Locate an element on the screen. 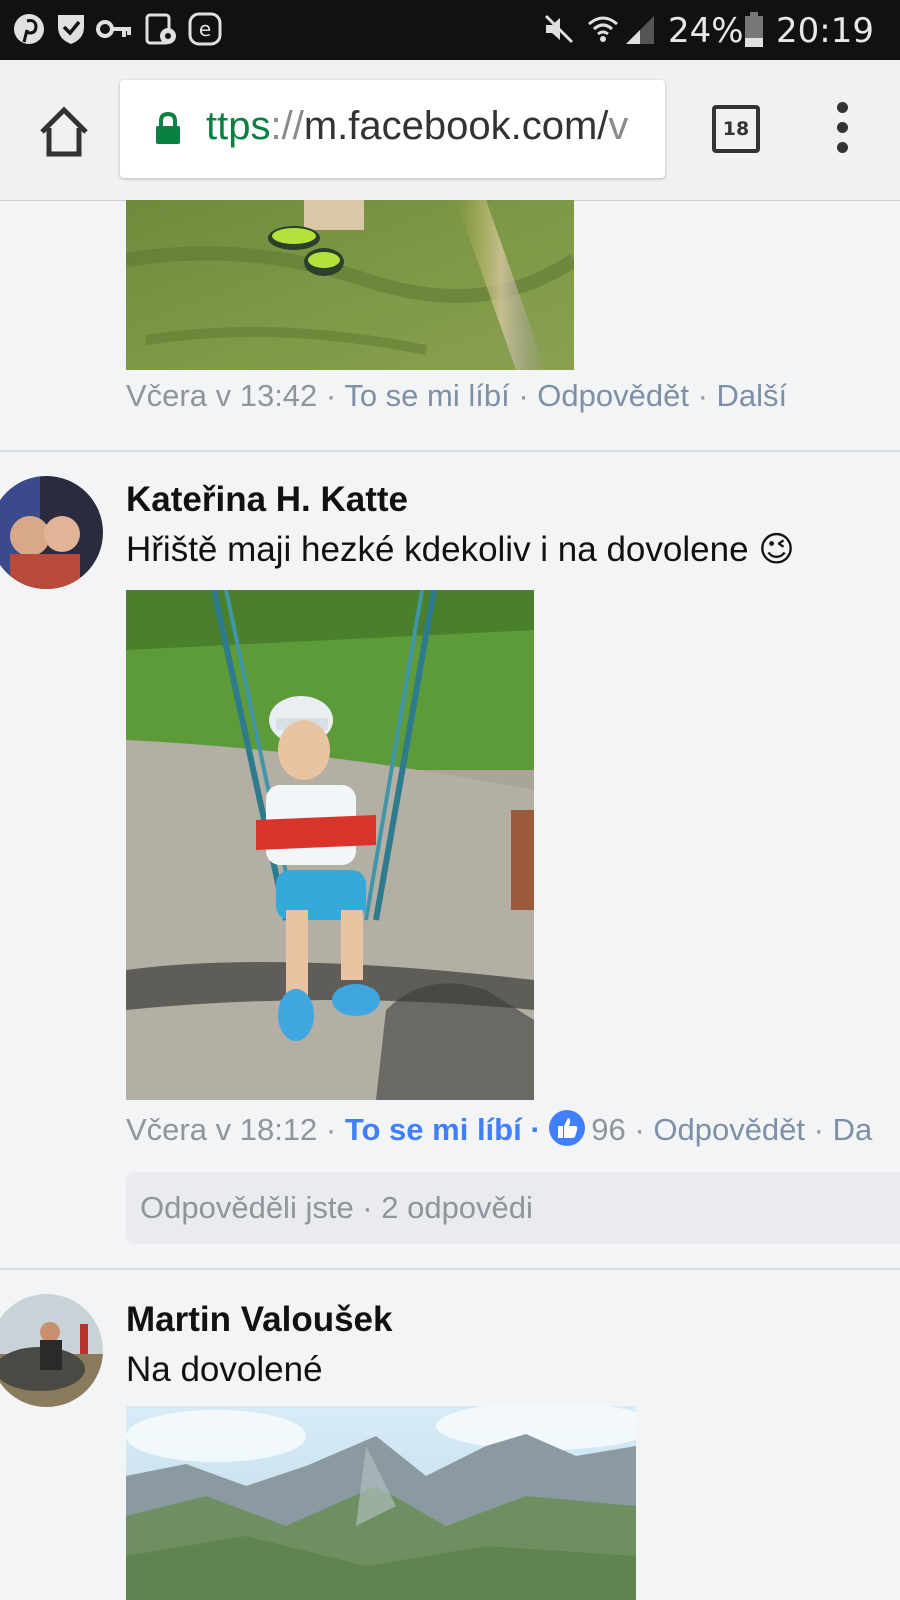  comment-author: Kateřina H. Katte is located at coordinates (267, 500).